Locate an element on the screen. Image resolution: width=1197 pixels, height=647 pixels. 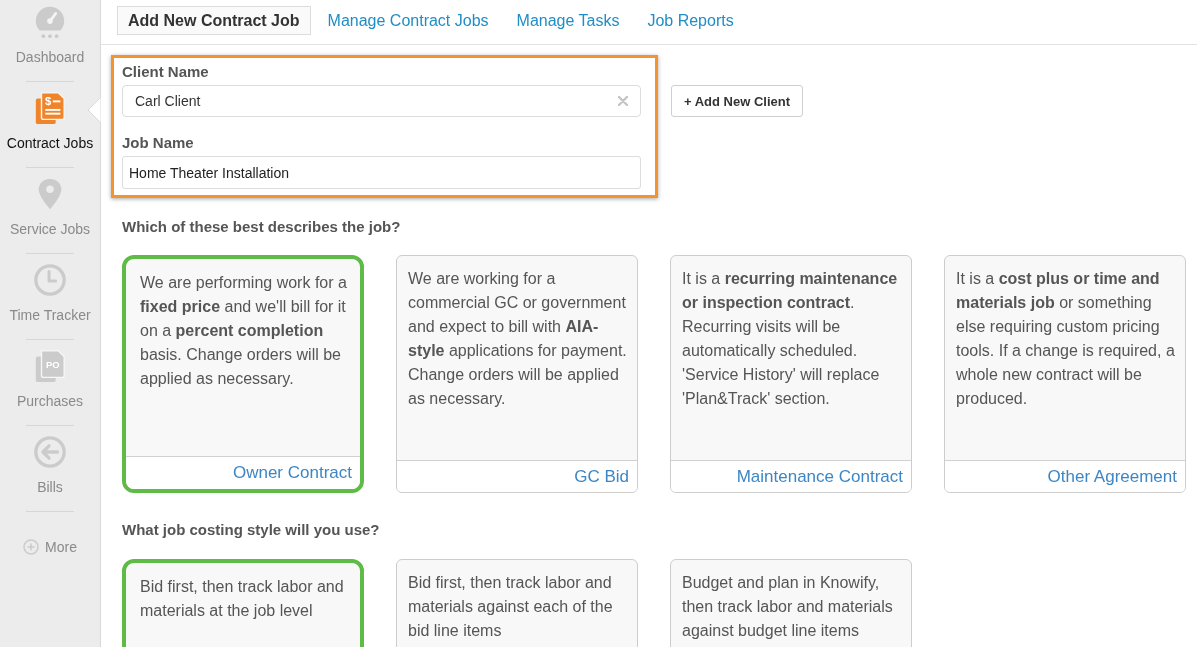
nav-tab: Manage Tasks is located at coordinates (568, 20).